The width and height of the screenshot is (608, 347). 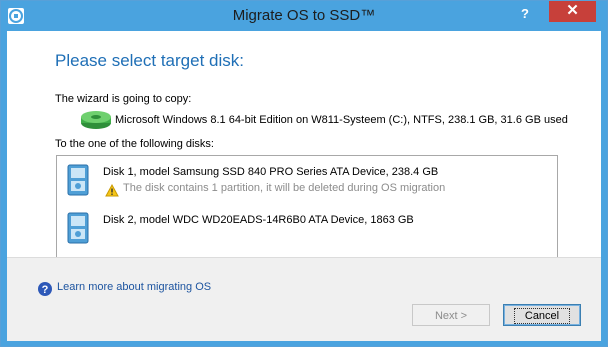 I want to click on target-label: To the one of the following disks:, so click(x=134, y=144).